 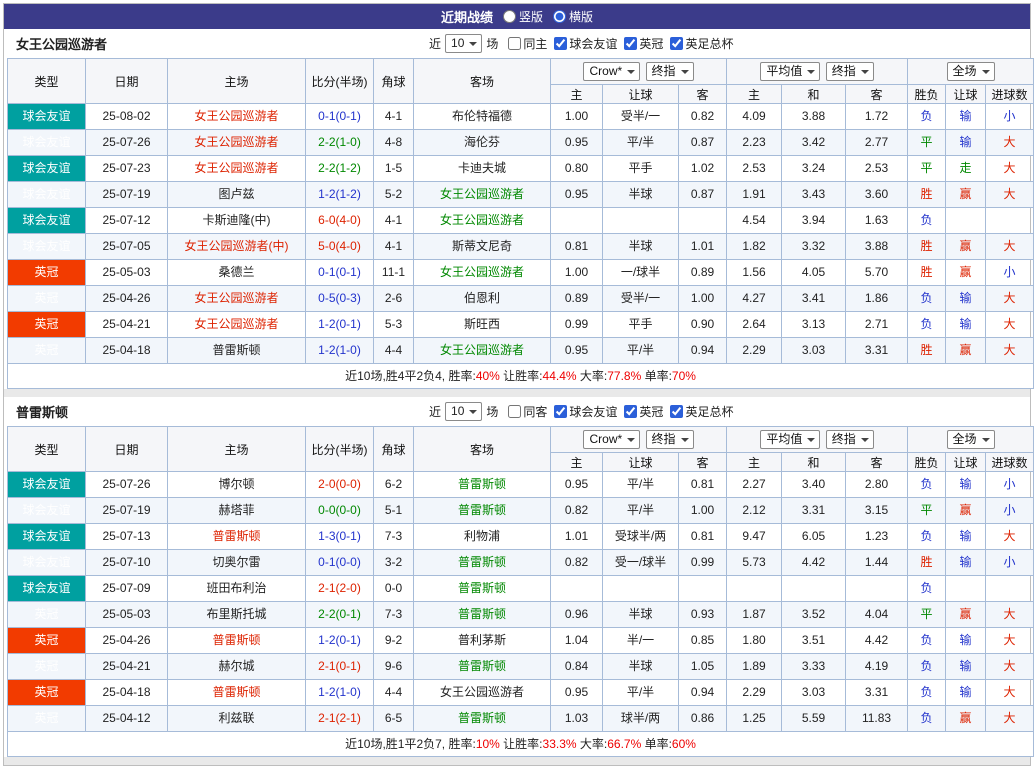 What do you see at coordinates (339, 588) in the screenshot?
I see `score-link: 2-1(2-0)` at bounding box center [339, 588].